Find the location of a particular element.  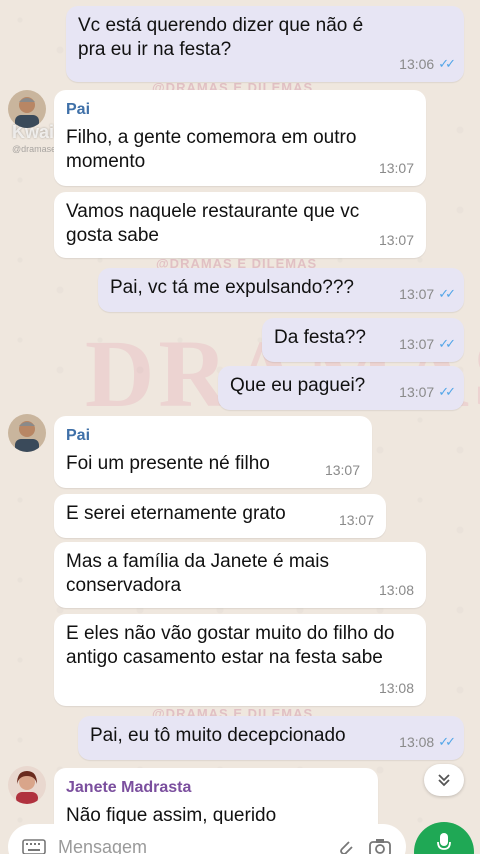

message-text: Foi um presente né filho is located at coordinates (168, 463).